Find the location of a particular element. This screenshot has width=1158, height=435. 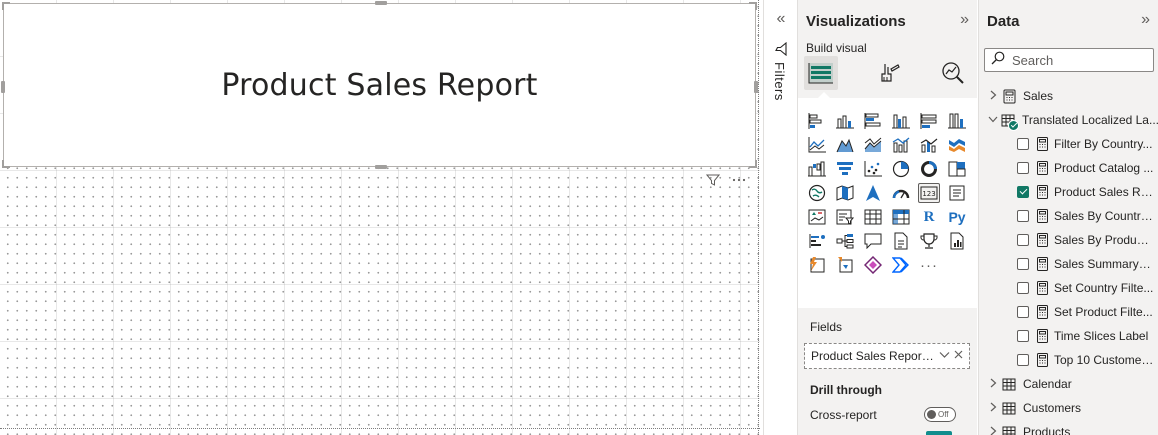

table-item-customers: Customers is located at coordinates (1068, 408).